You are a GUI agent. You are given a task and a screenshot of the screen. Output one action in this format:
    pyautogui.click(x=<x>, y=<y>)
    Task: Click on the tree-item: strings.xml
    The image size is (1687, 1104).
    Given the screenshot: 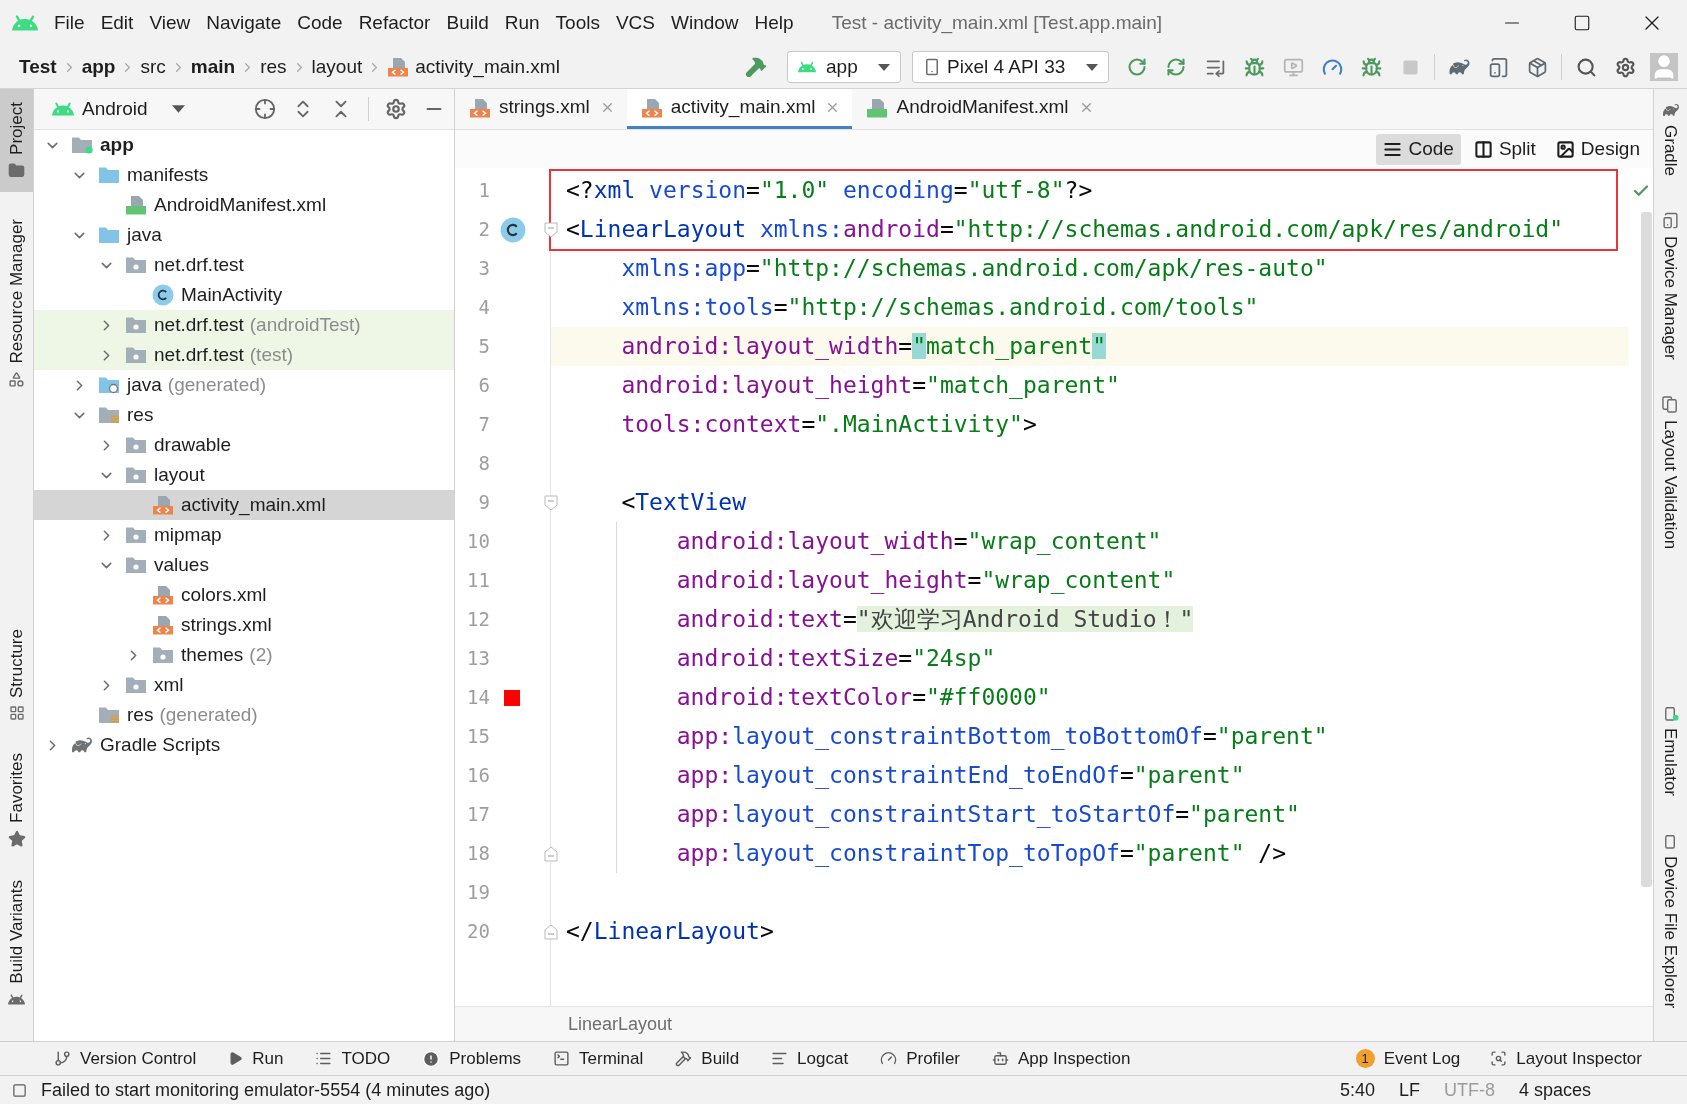 What is the action you would take?
    pyautogui.click(x=244, y=625)
    